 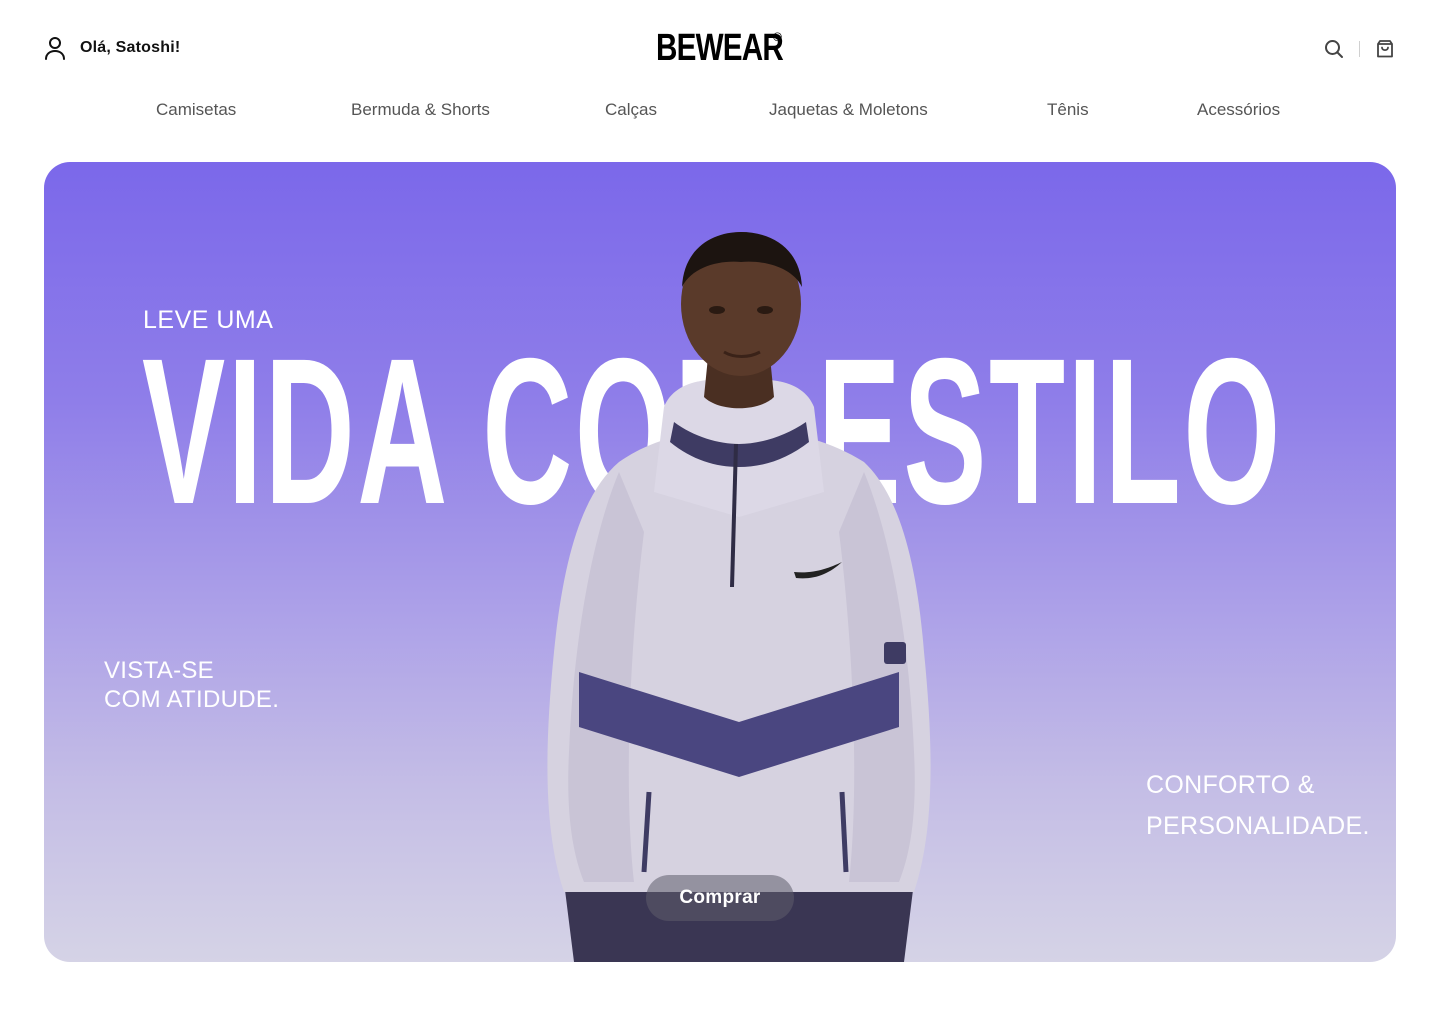 What do you see at coordinates (1258, 806) in the screenshot?
I see `hero-right-tagline: CONFORTO & PERSONALIDADE.` at bounding box center [1258, 806].